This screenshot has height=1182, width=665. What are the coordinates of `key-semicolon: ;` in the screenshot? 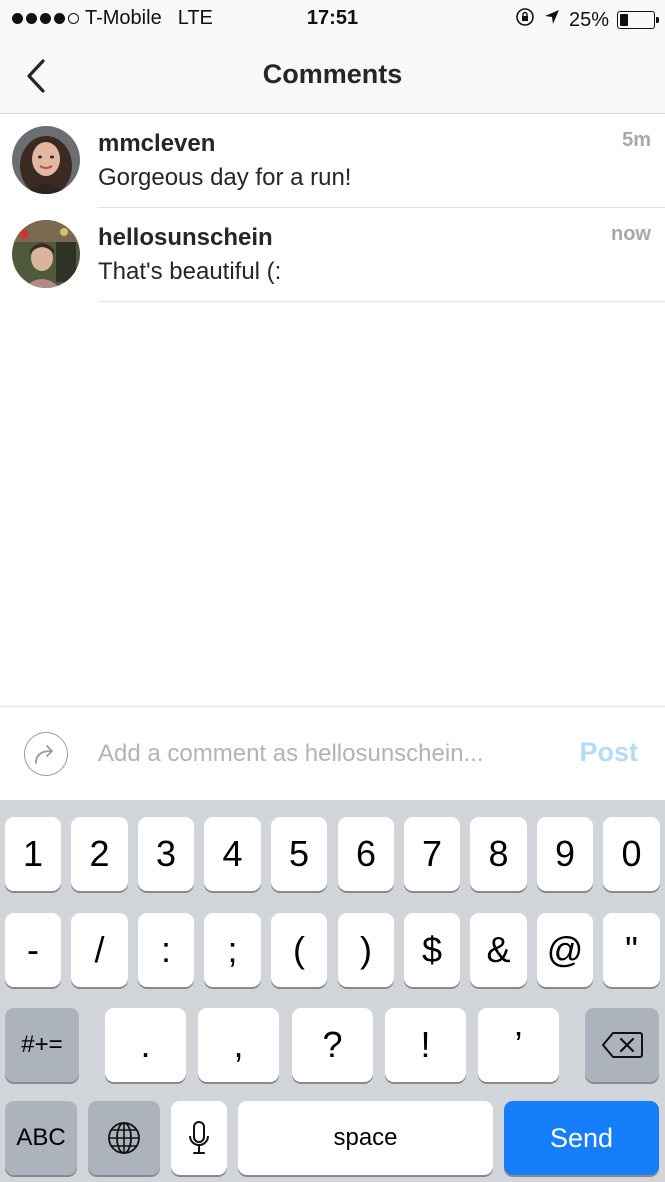 It's located at (232, 950).